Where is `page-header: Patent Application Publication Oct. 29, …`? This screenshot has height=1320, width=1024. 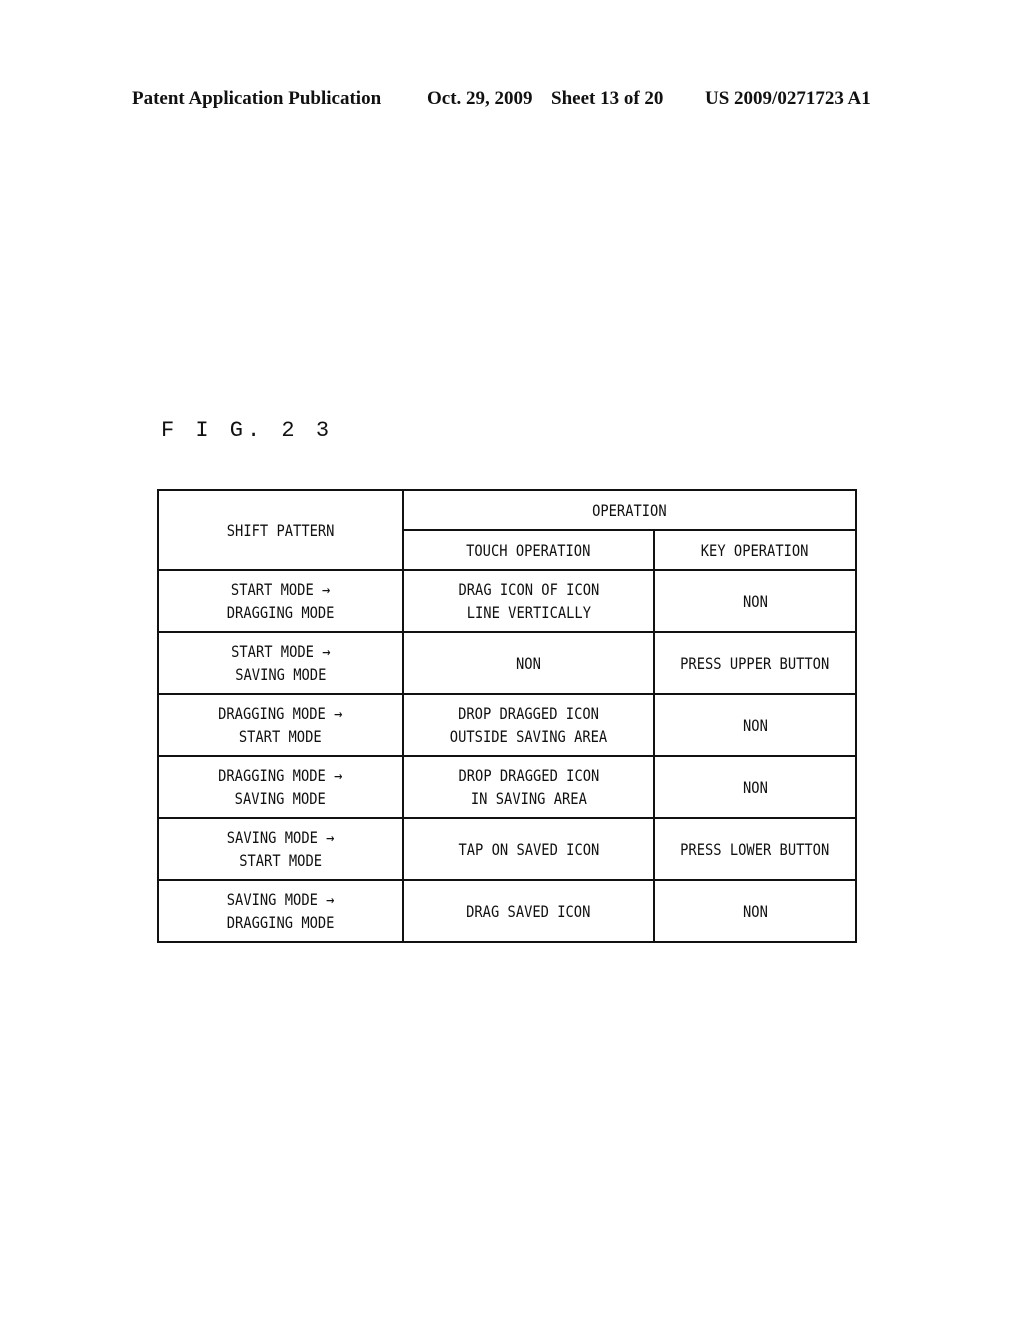
page-header: Patent Application Publication Oct. 29, … is located at coordinates (512, 102).